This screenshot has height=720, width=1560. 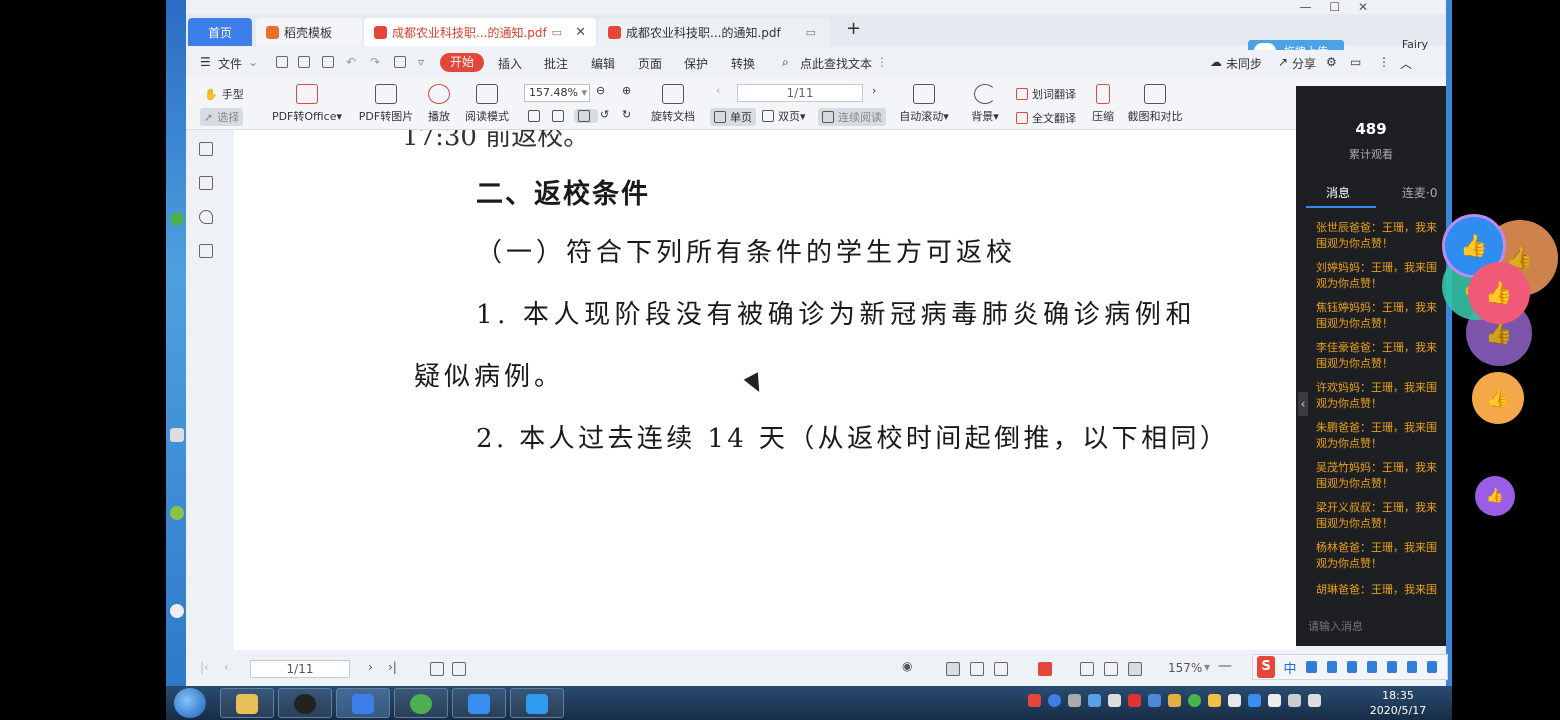 What do you see at coordinates (924, 104) in the screenshot?
I see `auto-scroll-button: 自动滚动▾` at bounding box center [924, 104].